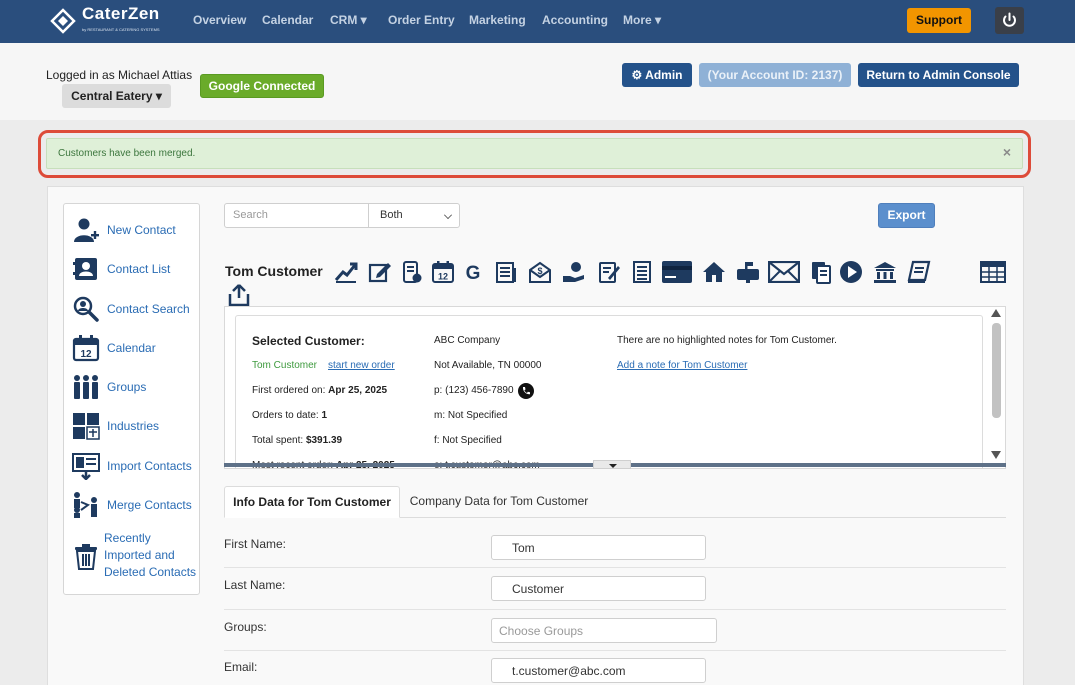 This screenshot has height=685, width=1075. Describe the element at coordinates (748, 272) in the screenshot. I see `mailbox-icon` at that location.